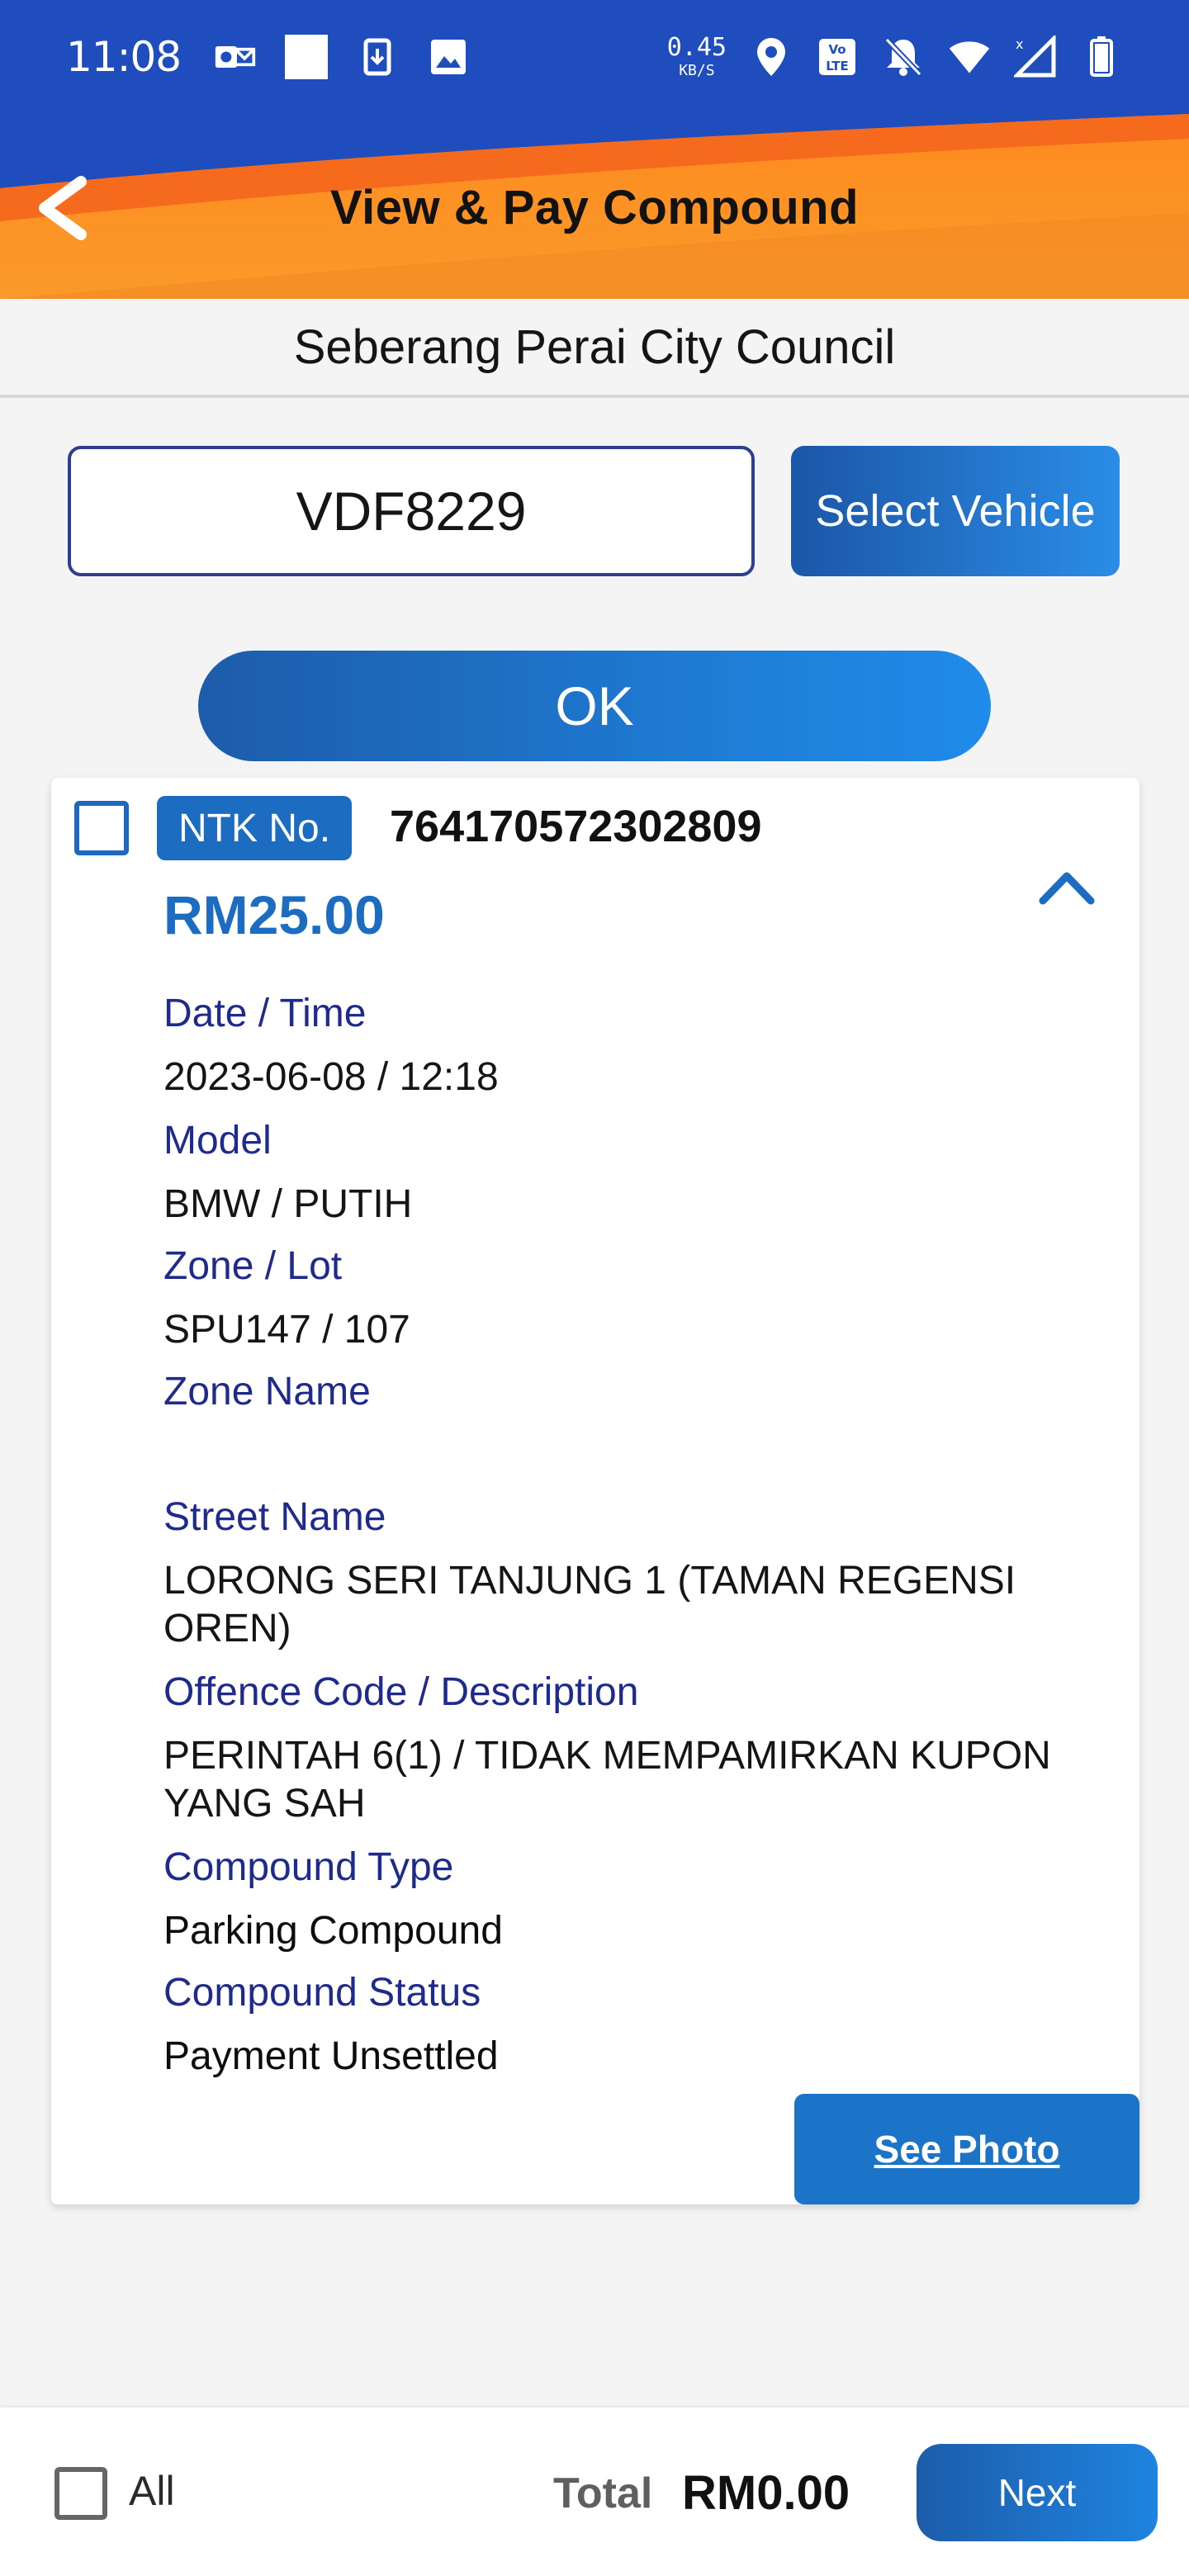  What do you see at coordinates (966, 2149) in the screenshot?
I see `see-photo-button: See Photo` at bounding box center [966, 2149].